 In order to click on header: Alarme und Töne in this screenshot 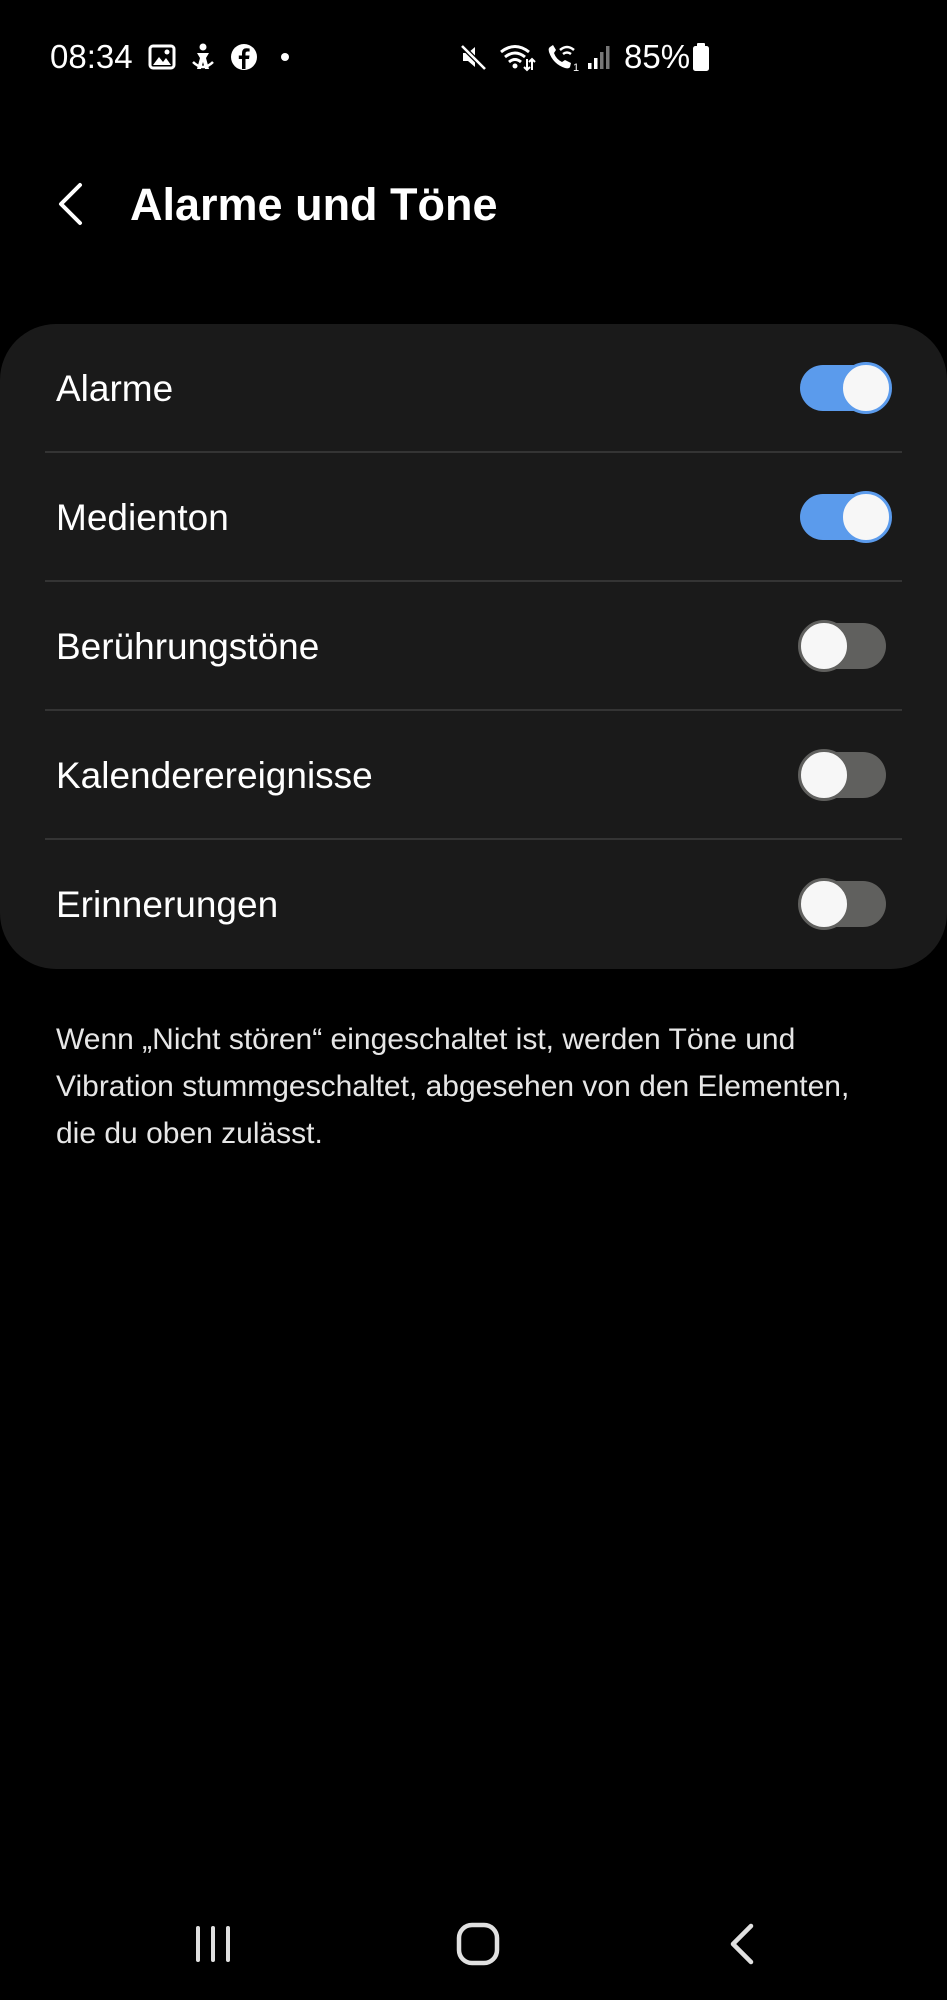, I will do `click(473, 205)`.